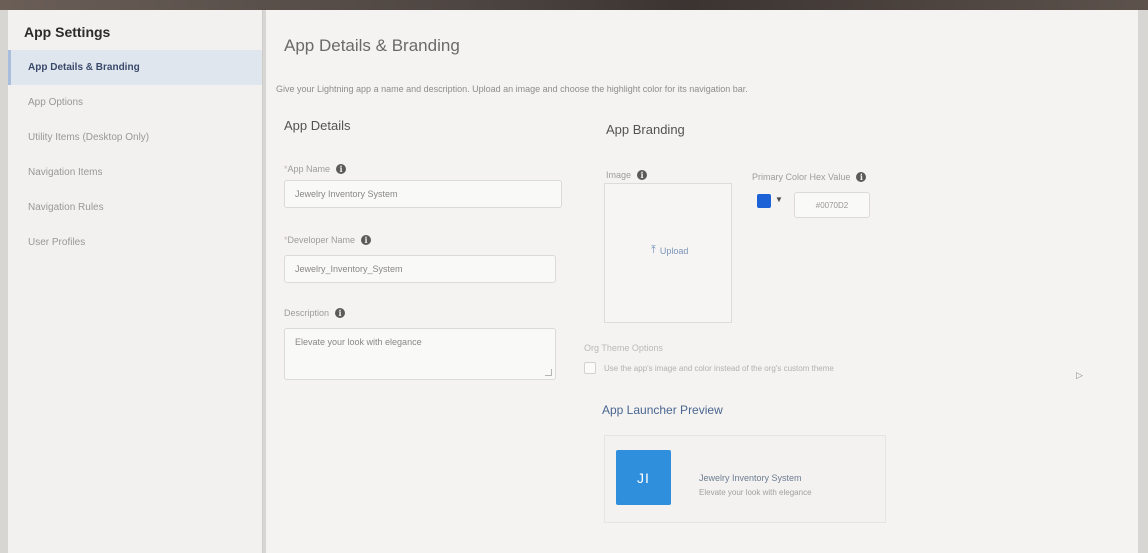 This screenshot has width=1148, height=553. Describe the element at coordinates (372, 45) in the screenshot. I see `page-title: App Details & Branding` at that location.